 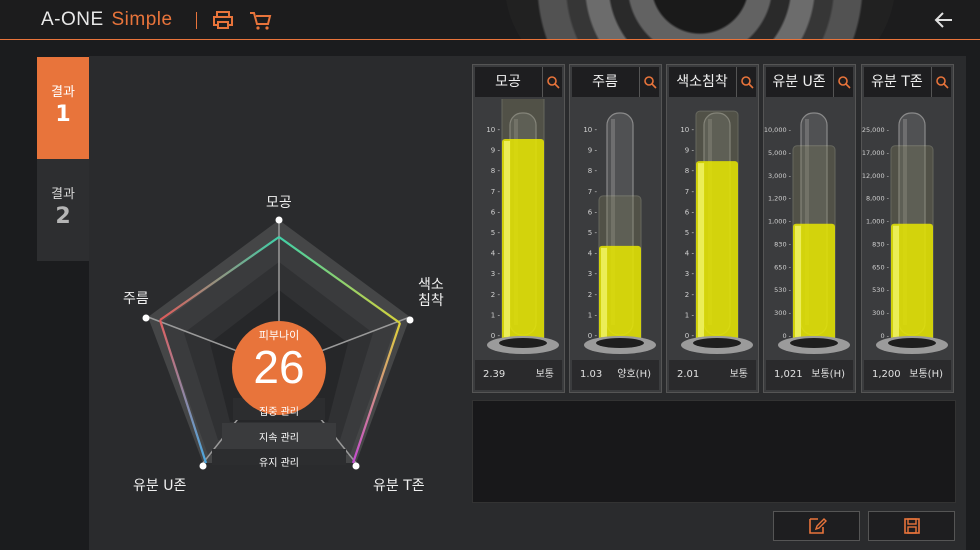 What do you see at coordinates (799, 82) in the screenshot?
I see `meter-title: 유분 U존` at bounding box center [799, 82].